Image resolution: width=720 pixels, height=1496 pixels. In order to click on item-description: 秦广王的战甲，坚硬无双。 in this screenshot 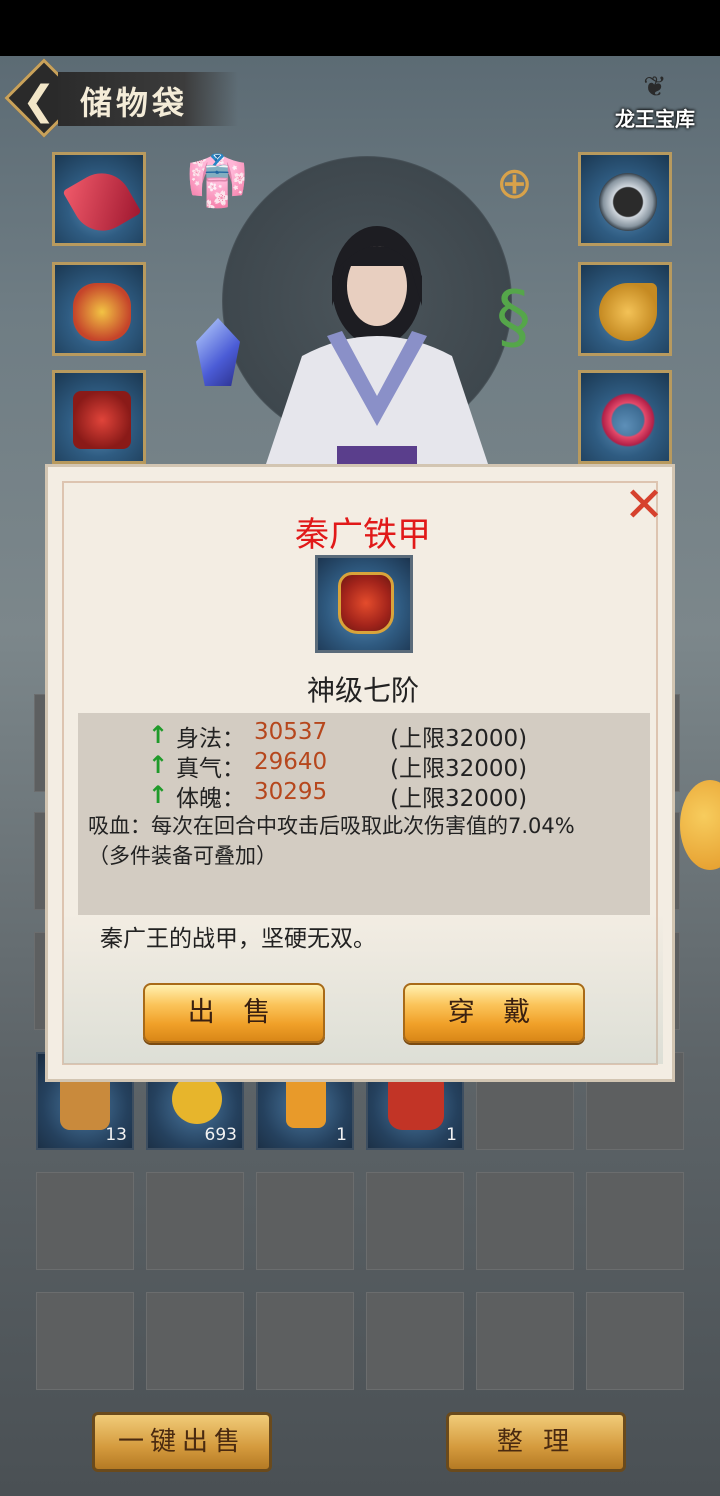, I will do `click(238, 939)`.